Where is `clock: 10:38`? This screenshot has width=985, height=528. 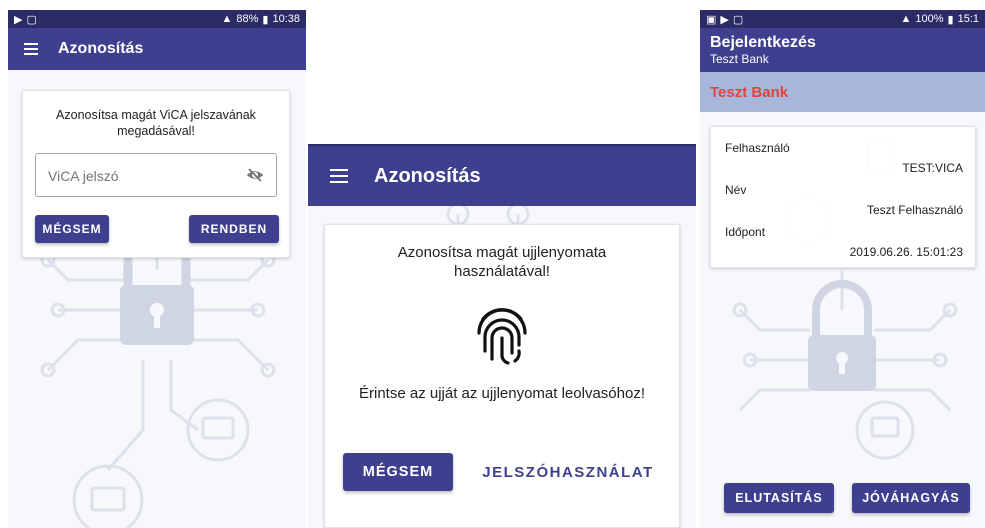
clock: 10:38 is located at coordinates (286, 19).